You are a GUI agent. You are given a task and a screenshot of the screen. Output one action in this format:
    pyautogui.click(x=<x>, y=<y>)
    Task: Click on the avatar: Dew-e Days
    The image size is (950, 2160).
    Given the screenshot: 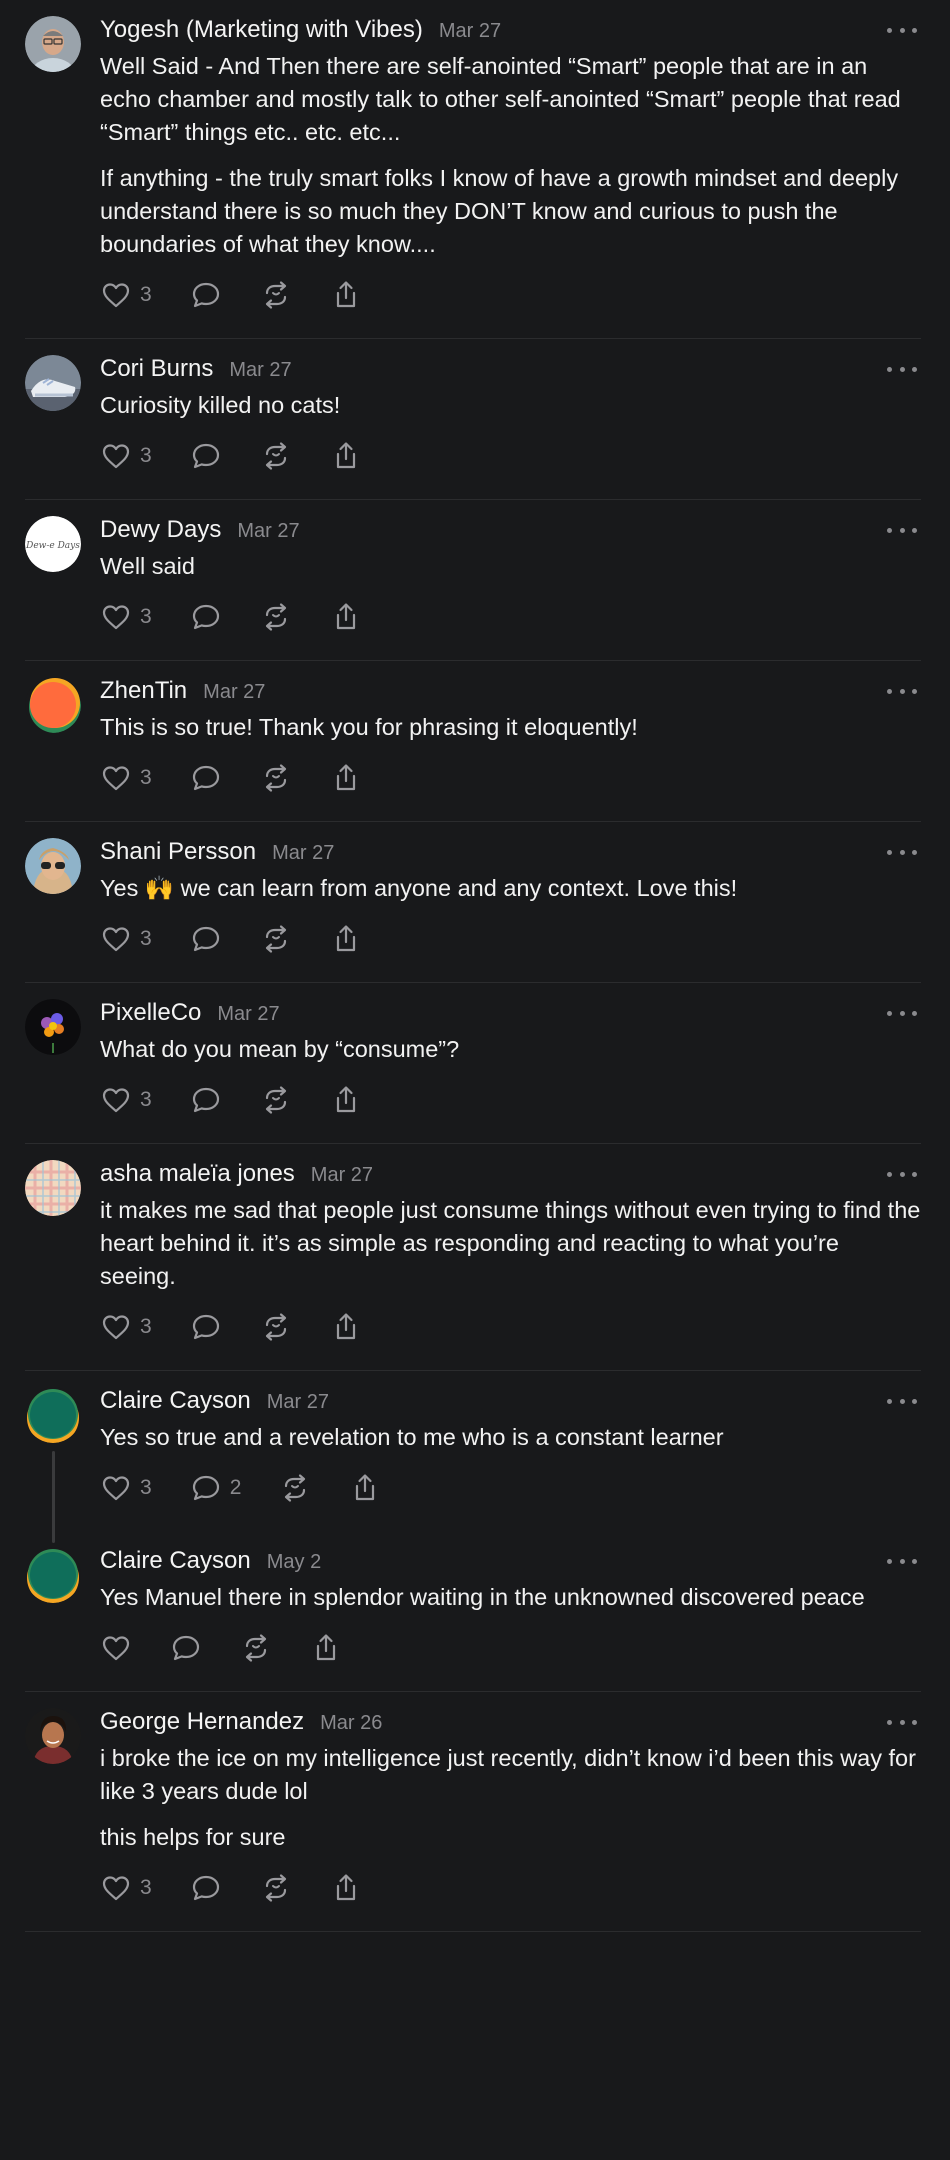 What is the action you would take?
    pyautogui.click(x=53, y=544)
    